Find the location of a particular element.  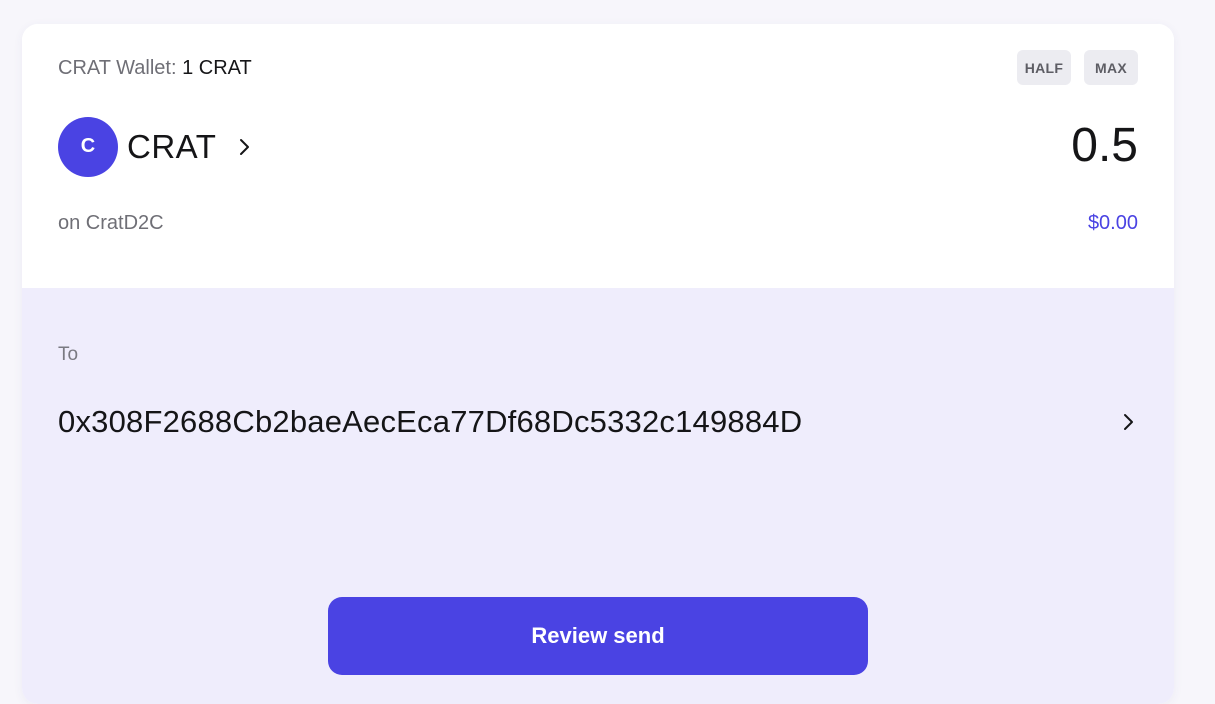

wallet-balance: 1 CRAT is located at coordinates (217, 68).